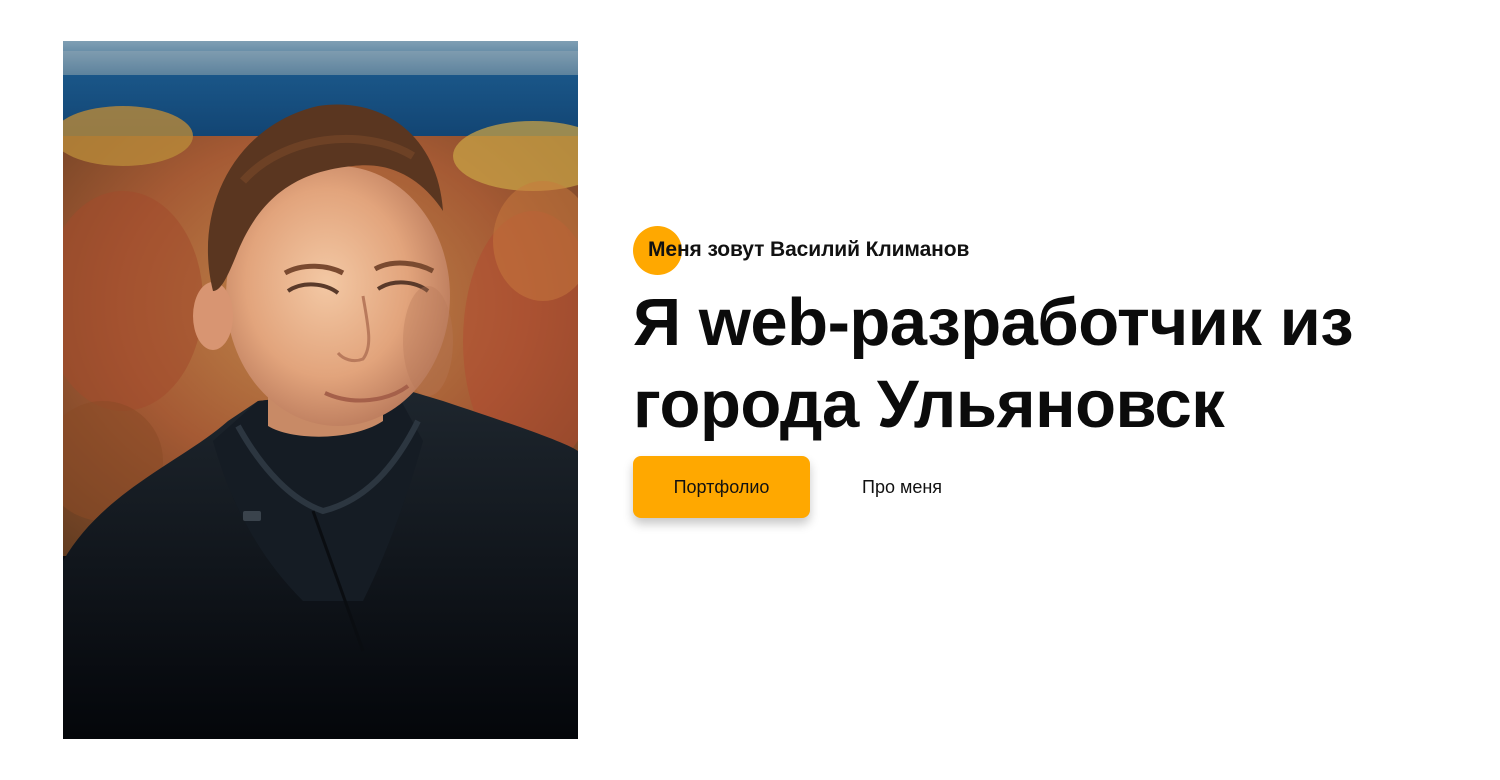  I want to click on about-me-link: Про меня, so click(902, 487).